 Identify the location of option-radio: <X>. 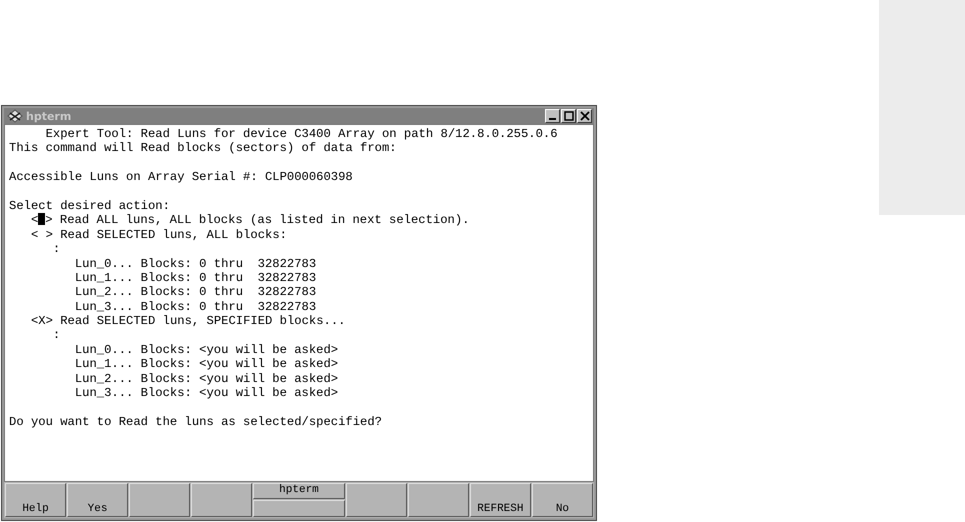
(41, 321).